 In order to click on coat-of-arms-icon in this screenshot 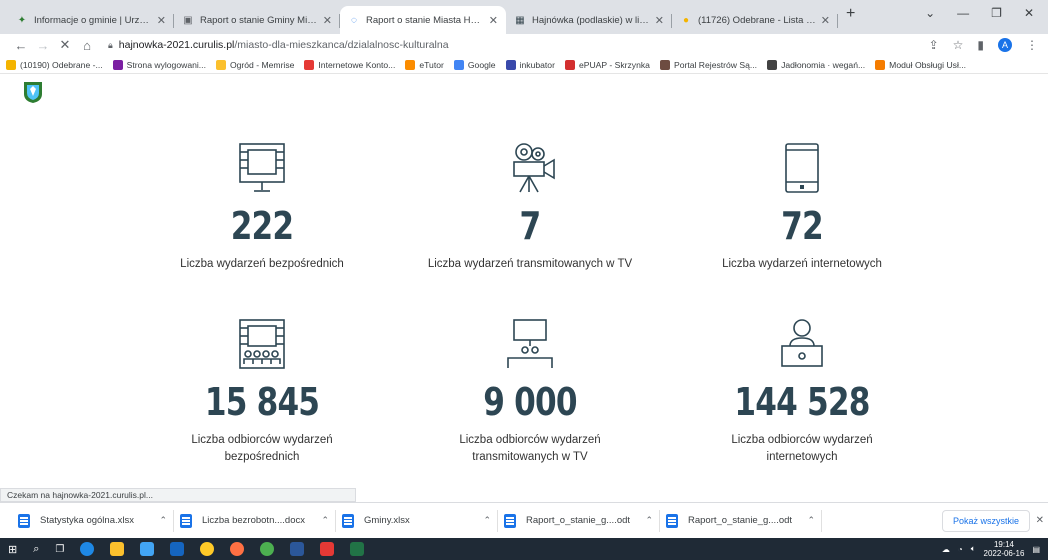, I will do `click(33, 92)`.